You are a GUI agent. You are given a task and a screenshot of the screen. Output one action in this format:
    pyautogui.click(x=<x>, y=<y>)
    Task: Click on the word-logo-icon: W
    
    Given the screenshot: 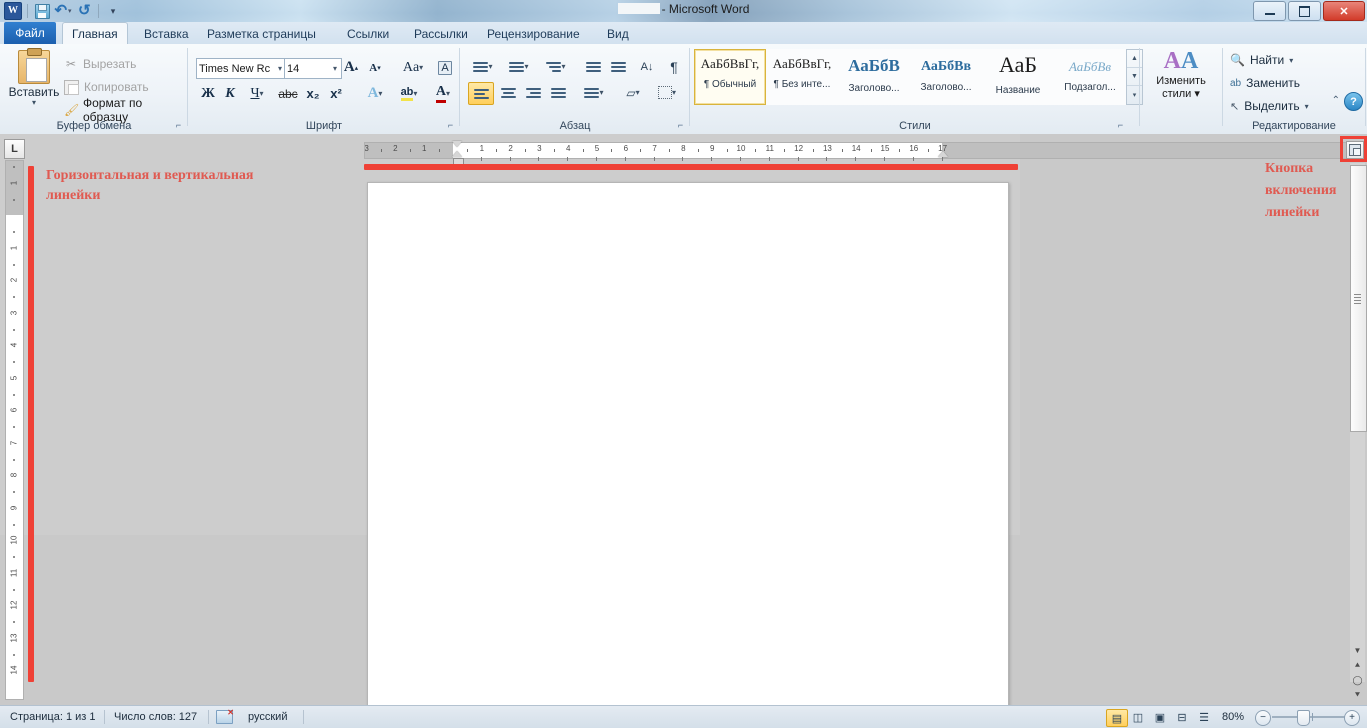 What is the action you would take?
    pyautogui.click(x=13, y=11)
    